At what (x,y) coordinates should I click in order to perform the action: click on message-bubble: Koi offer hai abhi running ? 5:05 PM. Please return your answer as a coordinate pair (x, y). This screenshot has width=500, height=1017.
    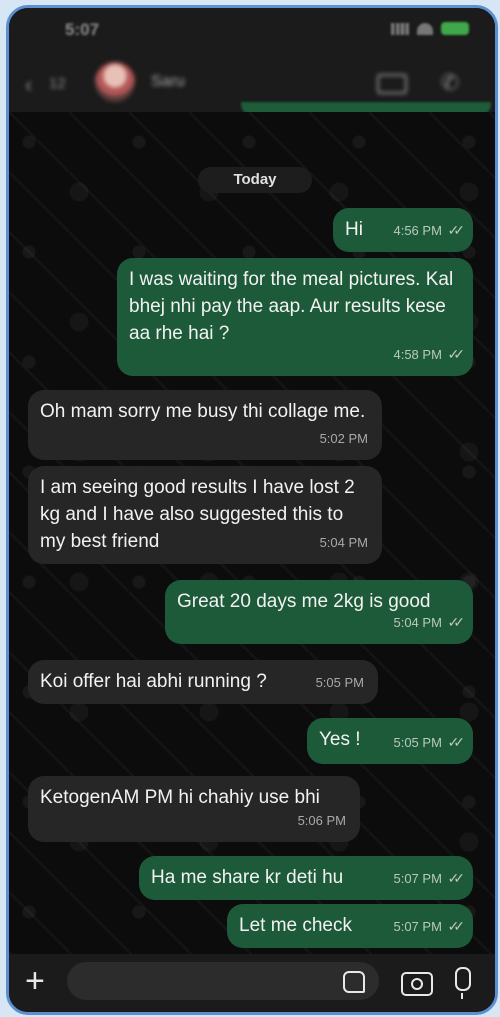
    Looking at the image, I should click on (203, 682).